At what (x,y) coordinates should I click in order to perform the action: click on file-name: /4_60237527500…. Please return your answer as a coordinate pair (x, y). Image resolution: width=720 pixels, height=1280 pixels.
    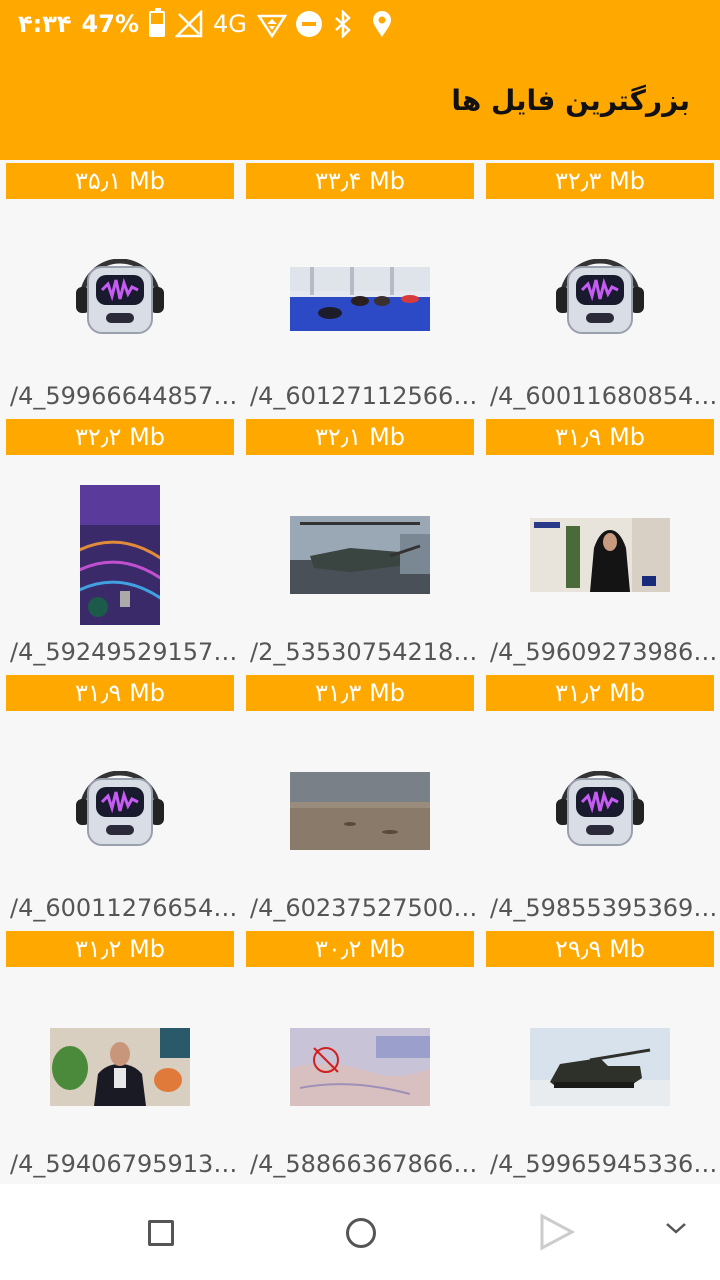
    Looking at the image, I should click on (364, 908).